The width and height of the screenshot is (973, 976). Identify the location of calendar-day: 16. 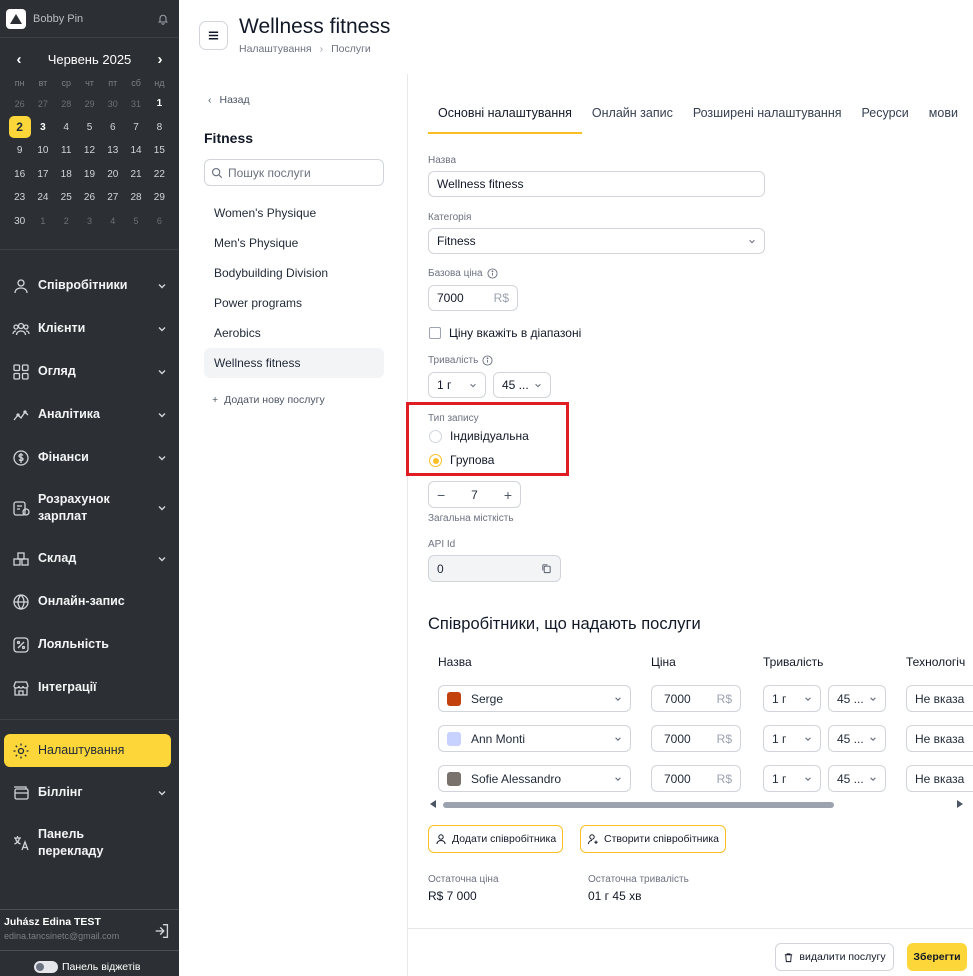
(19, 175).